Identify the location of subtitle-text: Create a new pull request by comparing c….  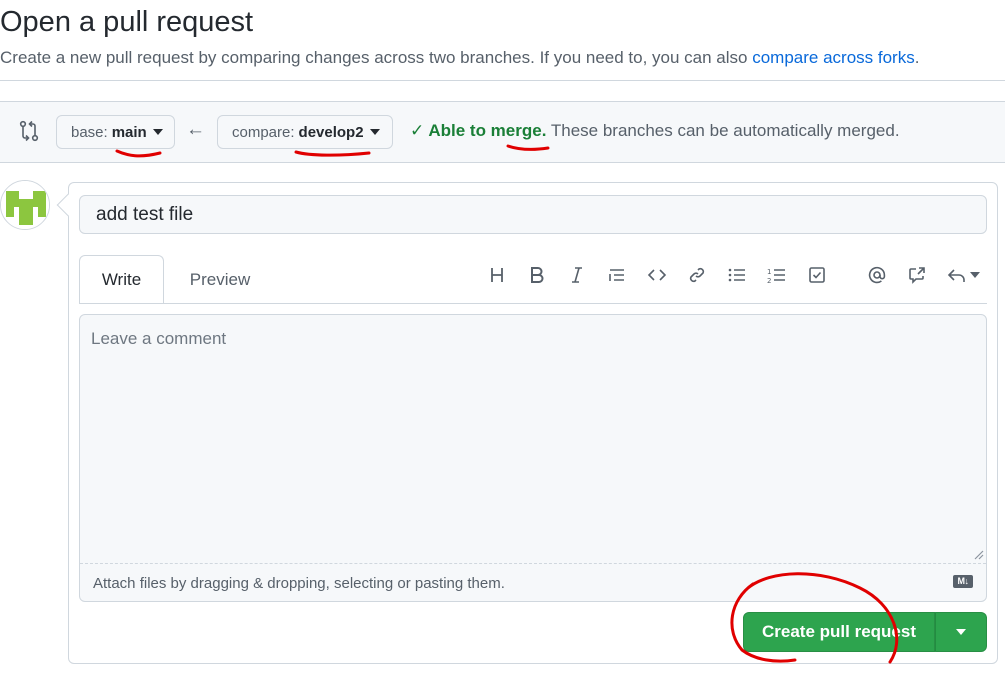
(376, 57).